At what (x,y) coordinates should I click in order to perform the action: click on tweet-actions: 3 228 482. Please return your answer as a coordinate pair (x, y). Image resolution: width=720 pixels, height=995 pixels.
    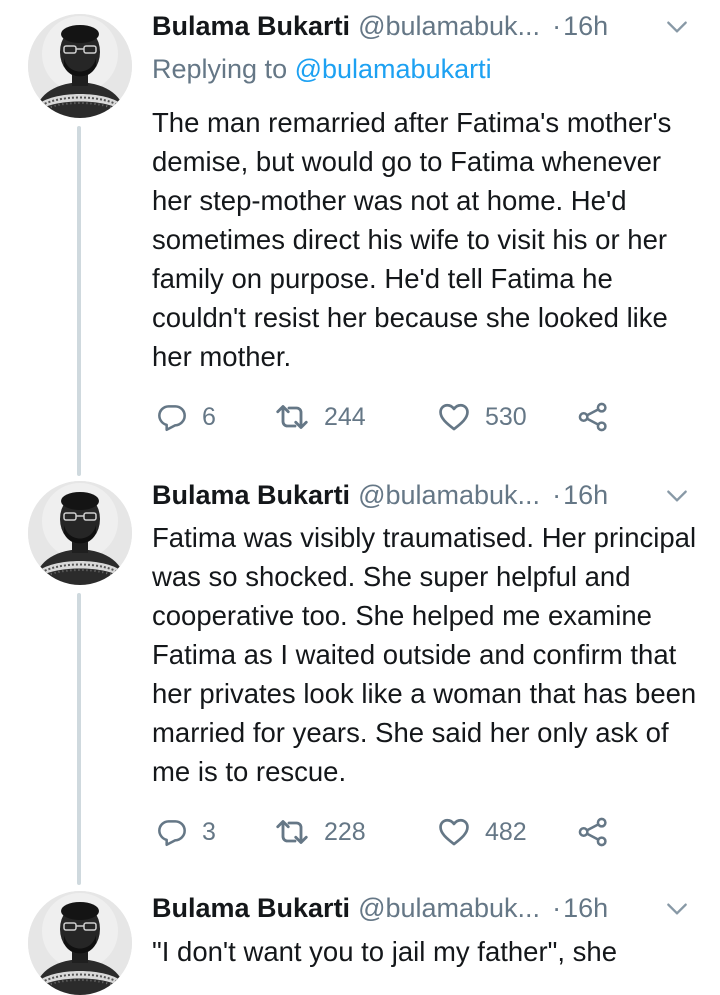
    Looking at the image, I should click on (392, 832).